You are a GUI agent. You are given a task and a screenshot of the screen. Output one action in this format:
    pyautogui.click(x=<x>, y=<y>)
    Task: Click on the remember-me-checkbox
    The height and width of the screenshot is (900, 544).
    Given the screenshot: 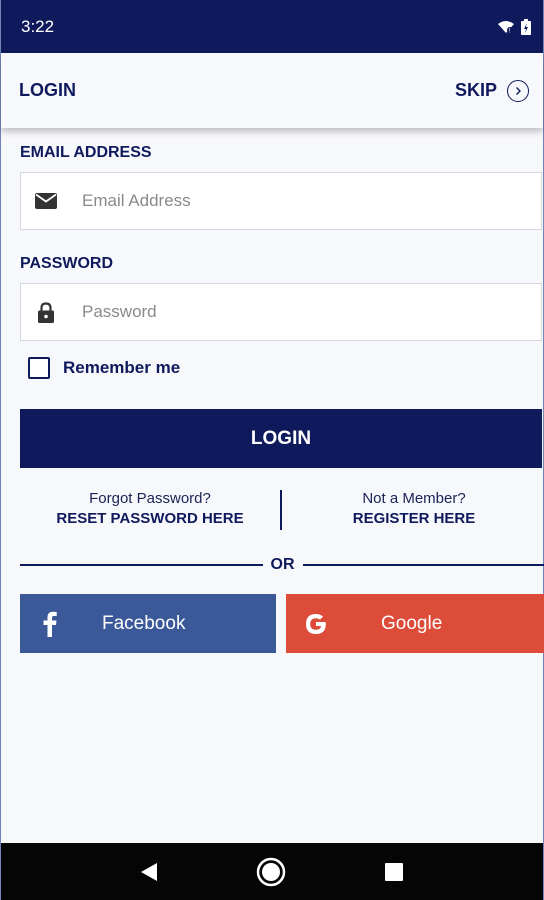 What is the action you would take?
    pyautogui.click(x=39, y=368)
    